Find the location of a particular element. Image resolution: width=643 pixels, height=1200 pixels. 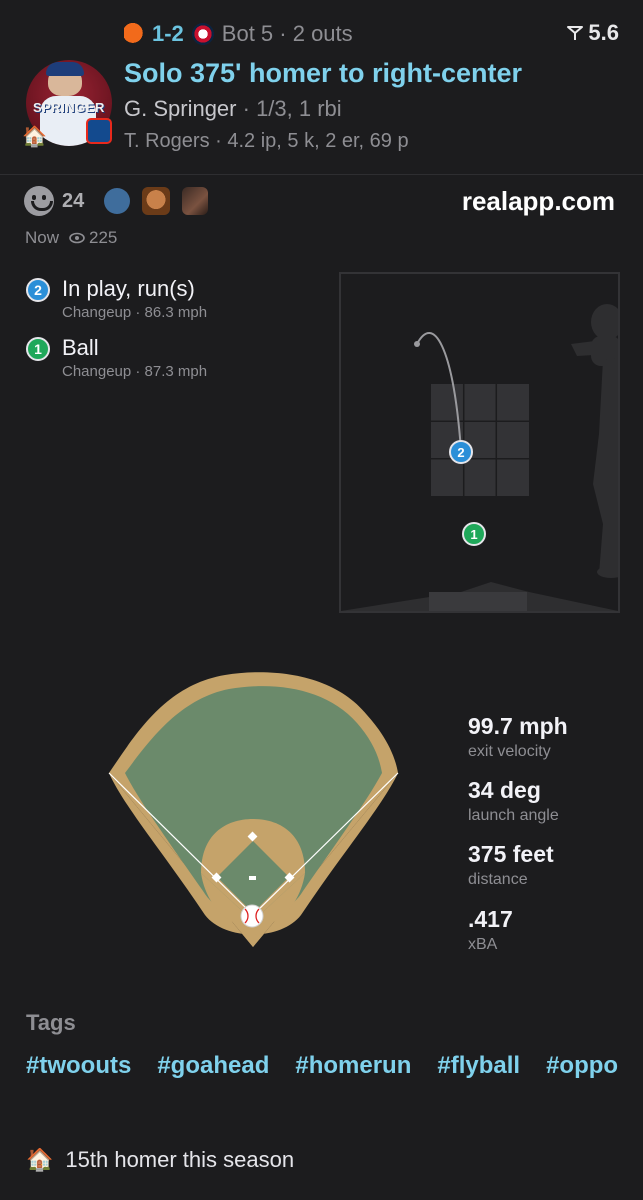

pitch-number-badge: 1 is located at coordinates (38, 349).